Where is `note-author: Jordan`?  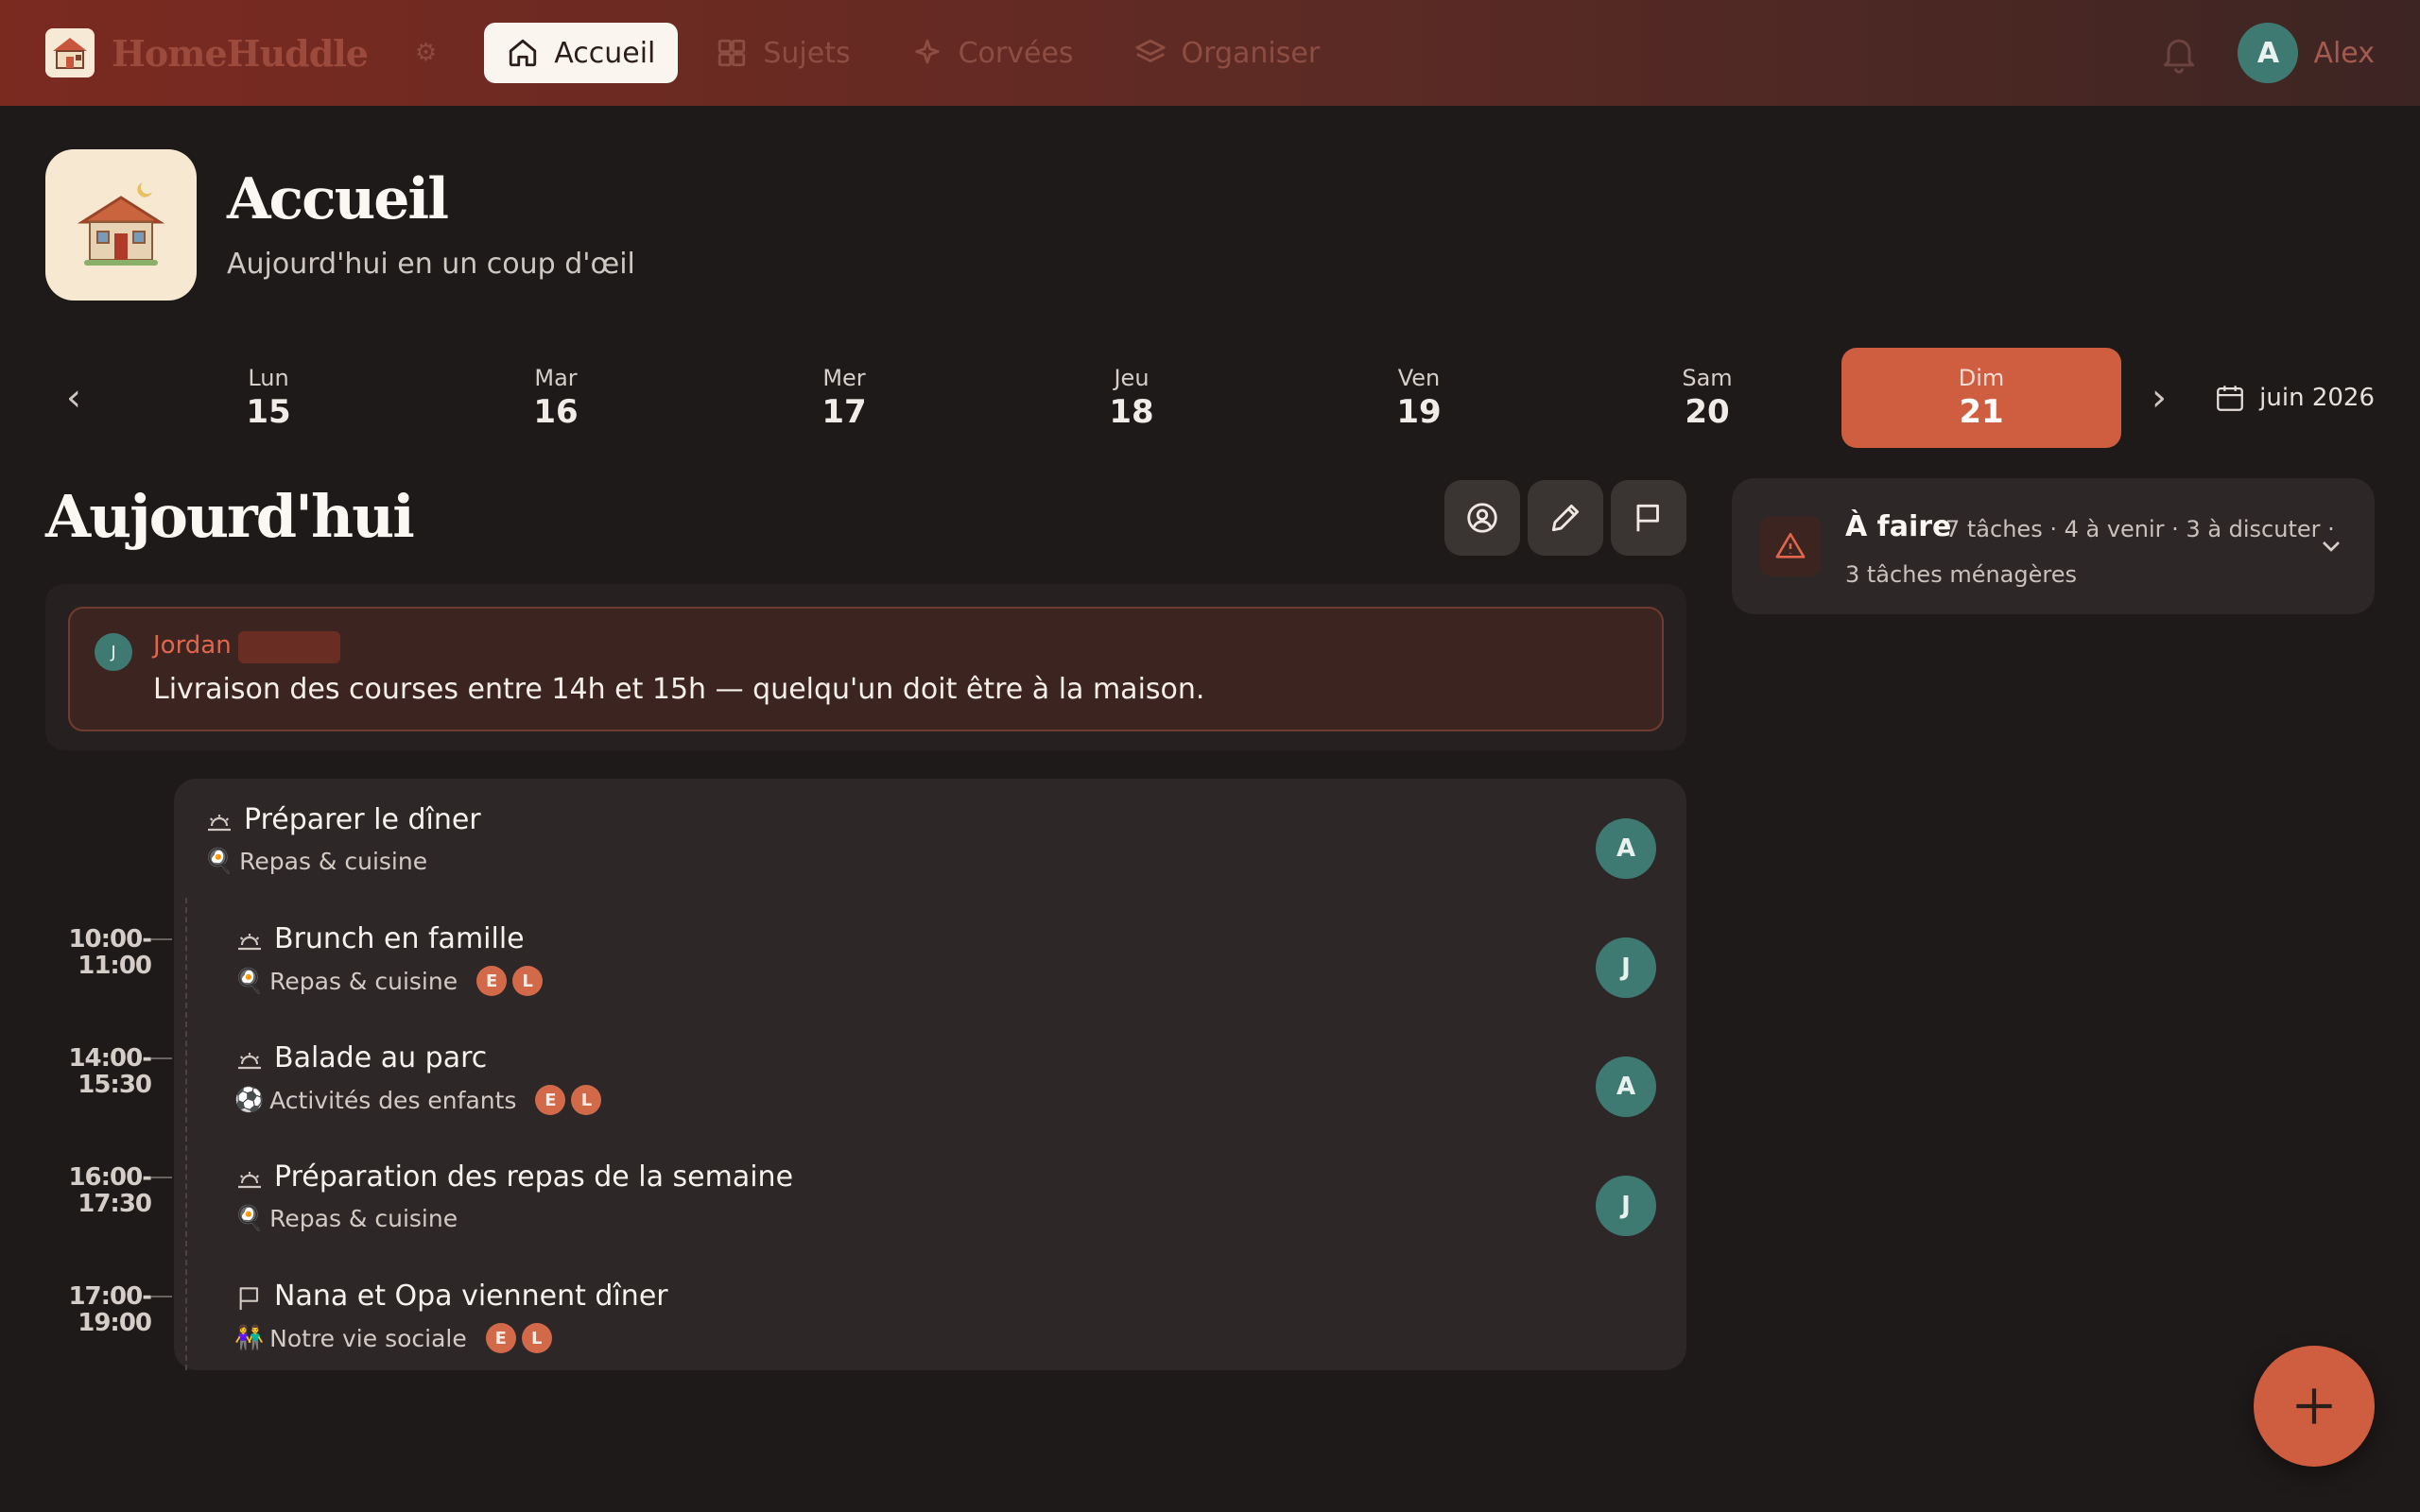
note-author: Jordan is located at coordinates (193, 645).